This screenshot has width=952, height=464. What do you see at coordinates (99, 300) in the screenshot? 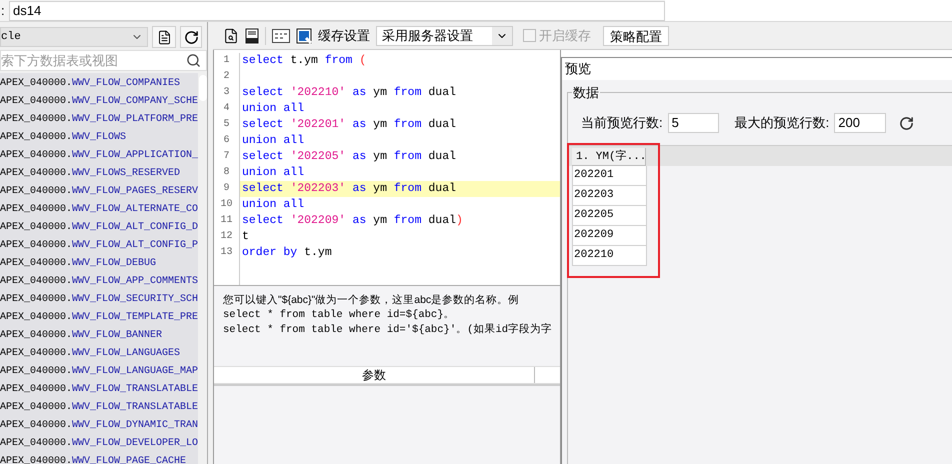
I see `table-list-item: APEX_040000.WWV_FLOW_SECURITY_SCH` at bounding box center [99, 300].